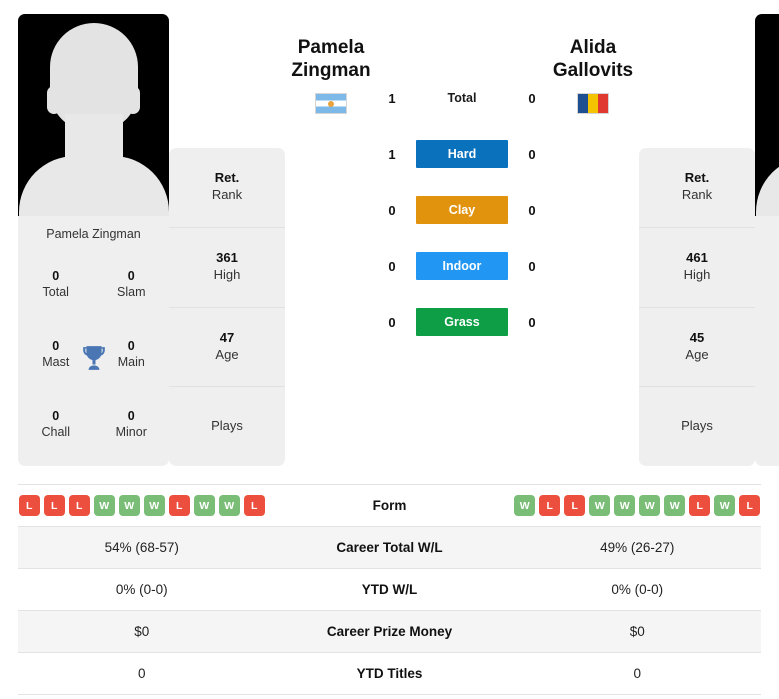 The width and height of the screenshot is (779, 699). Describe the element at coordinates (392, 322) in the screenshot. I see `surface-grass-left-value: 0` at that location.